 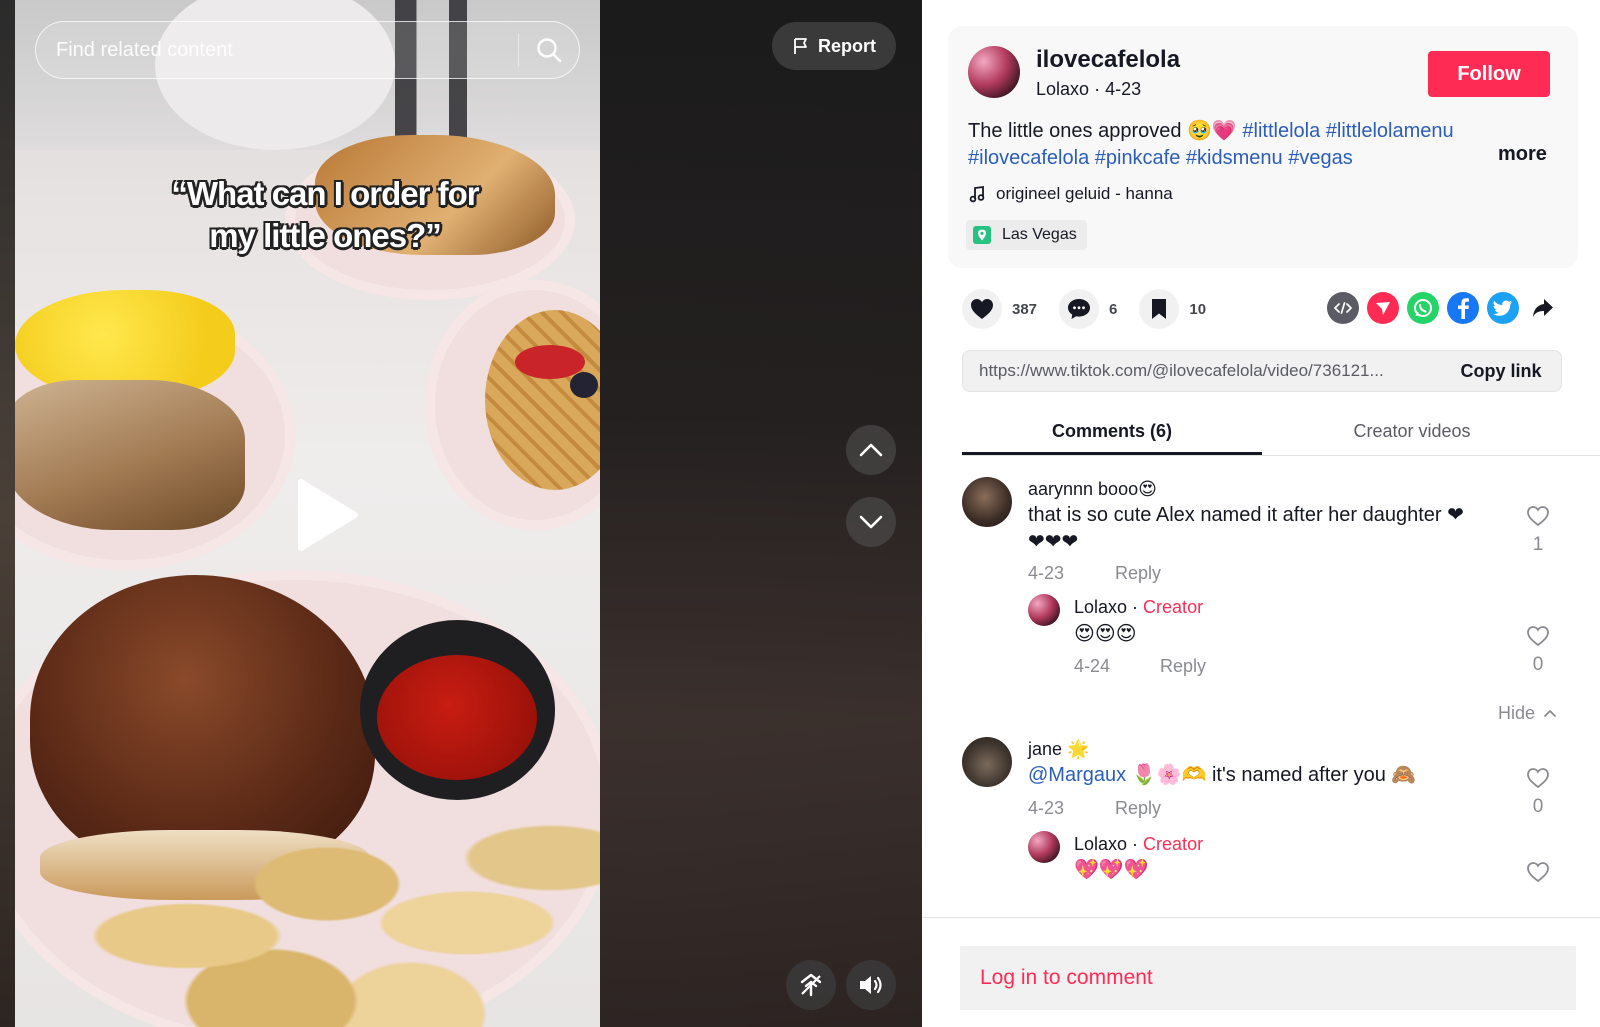 What do you see at coordinates (1077, 775) in the screenshot?
I see `mention-link: @Margaux` at bounding box center [1077, 775].